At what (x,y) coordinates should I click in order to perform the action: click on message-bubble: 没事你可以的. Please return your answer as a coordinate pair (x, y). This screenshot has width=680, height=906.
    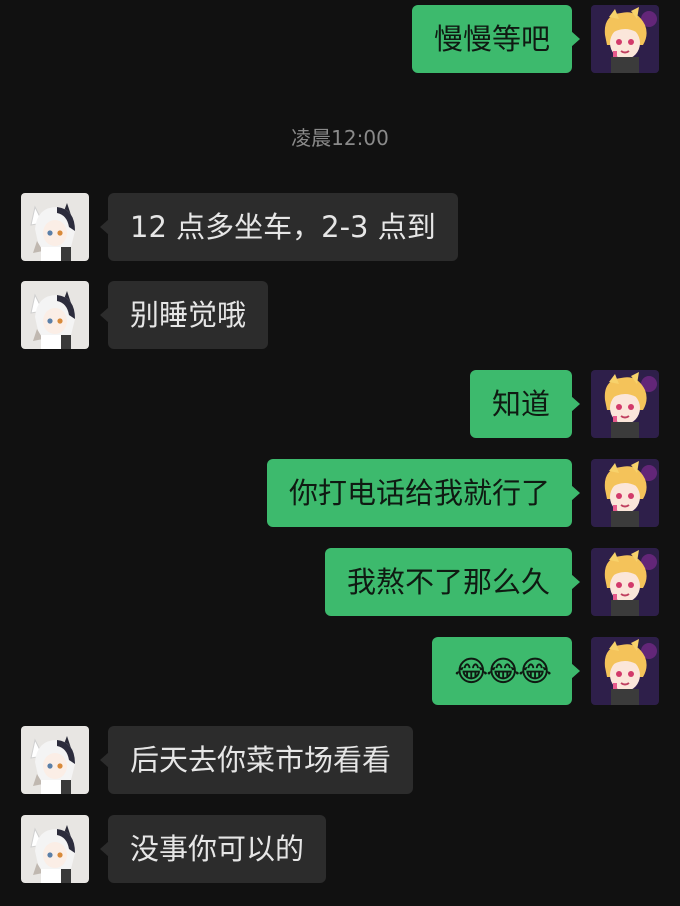
    Looking at the image, I should click on (213, 849).